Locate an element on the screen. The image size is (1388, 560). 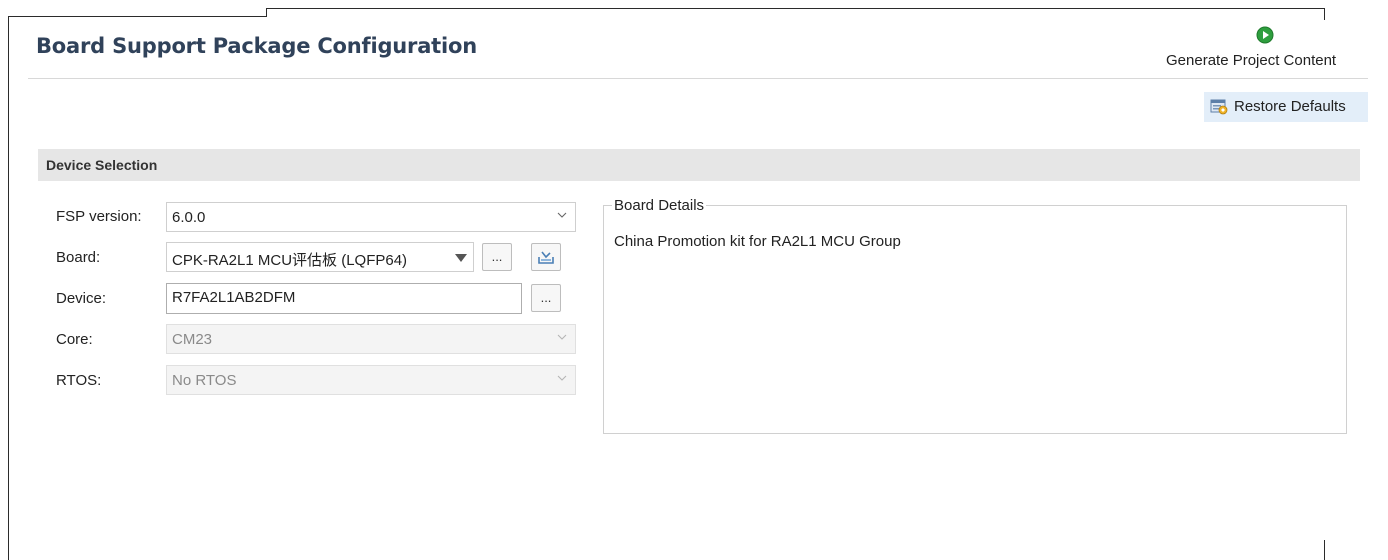
rtos-value: No RTOS is located at coordinates (204, 380).